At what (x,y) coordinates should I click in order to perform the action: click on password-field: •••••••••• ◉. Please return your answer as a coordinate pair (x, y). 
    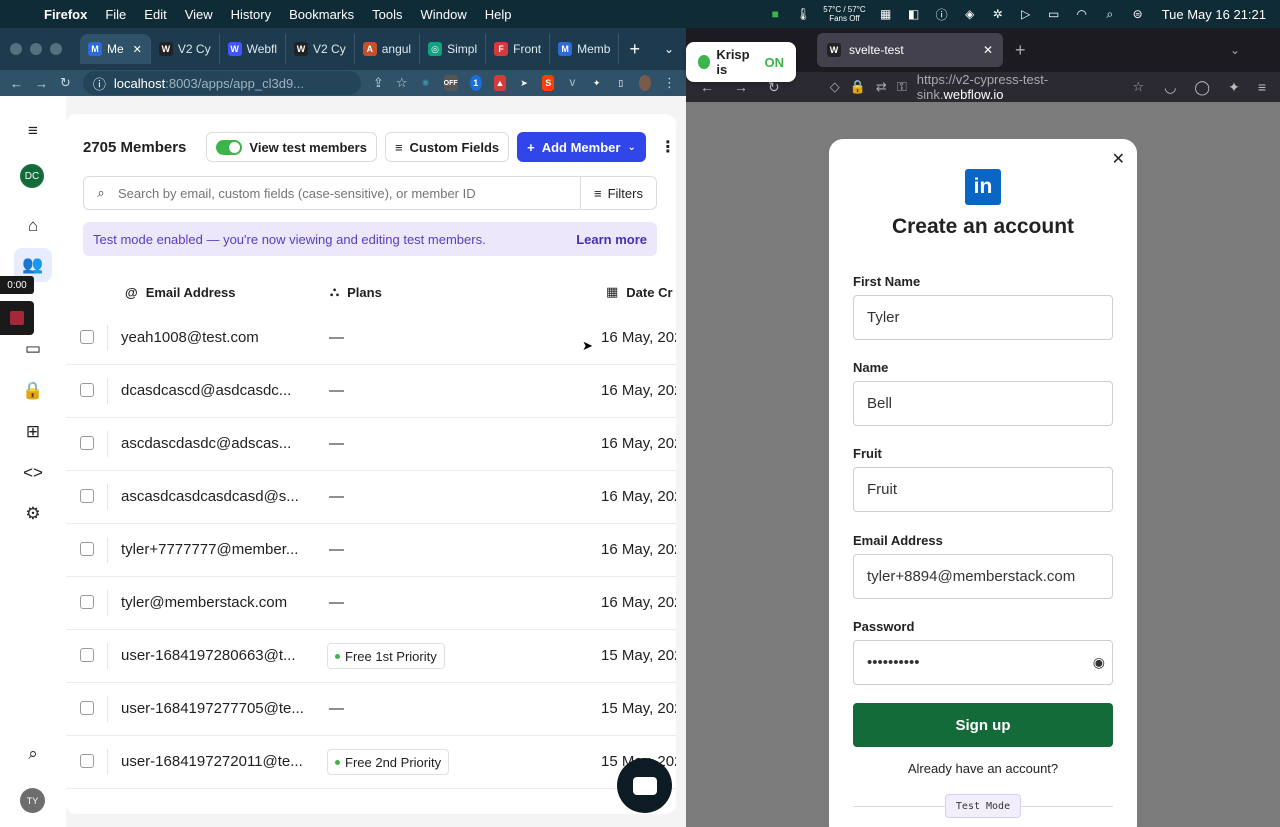
    Looking at the image, I should click on (983, 662).